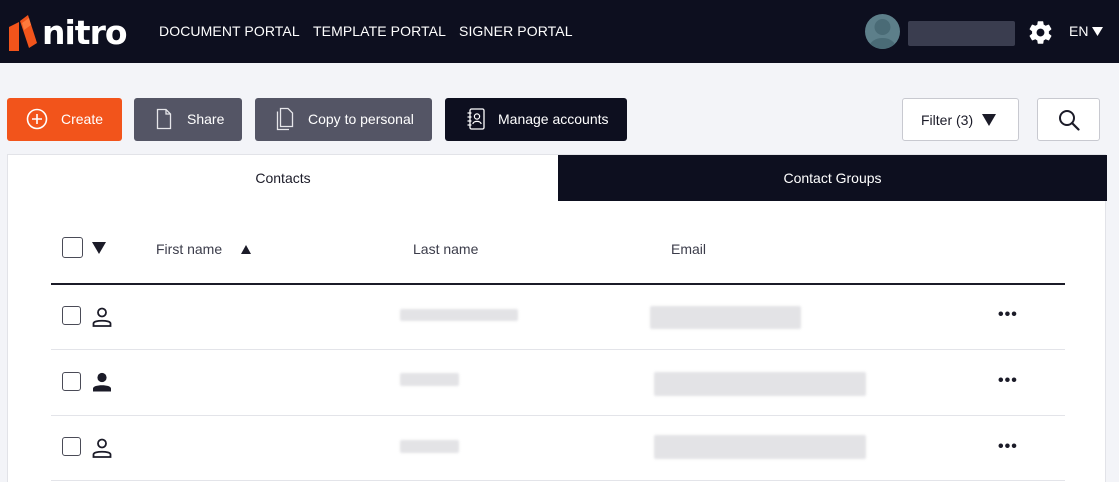 This screenshot has height=482, width=1119. What do you see at coordinates (82, 119) in the screenshot?
I see `create-label: Create` at bounding box center [82, 119].